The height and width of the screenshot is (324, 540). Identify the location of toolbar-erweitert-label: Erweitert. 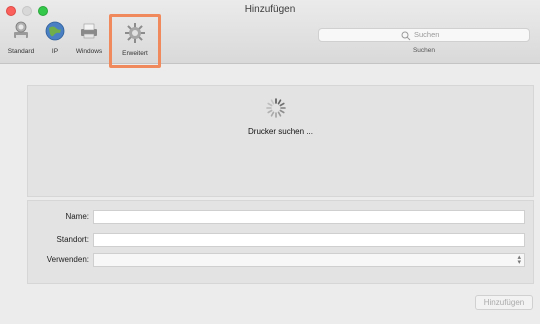
(135, 53).